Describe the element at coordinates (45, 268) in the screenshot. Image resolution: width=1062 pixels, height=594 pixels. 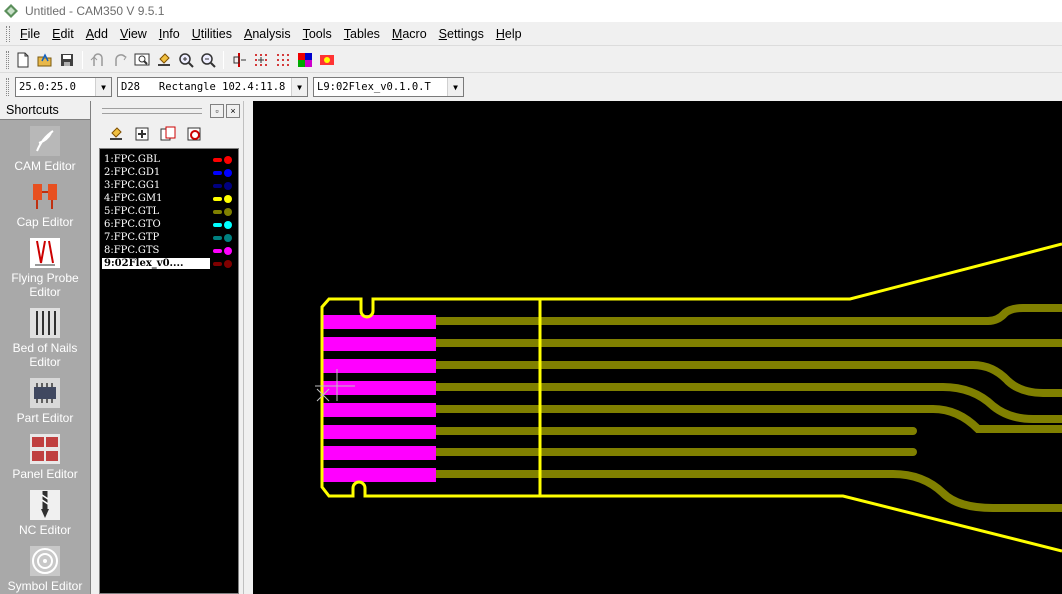
I see `shortcut-flying-probe-editor: Flying Probe Editor` at that location.